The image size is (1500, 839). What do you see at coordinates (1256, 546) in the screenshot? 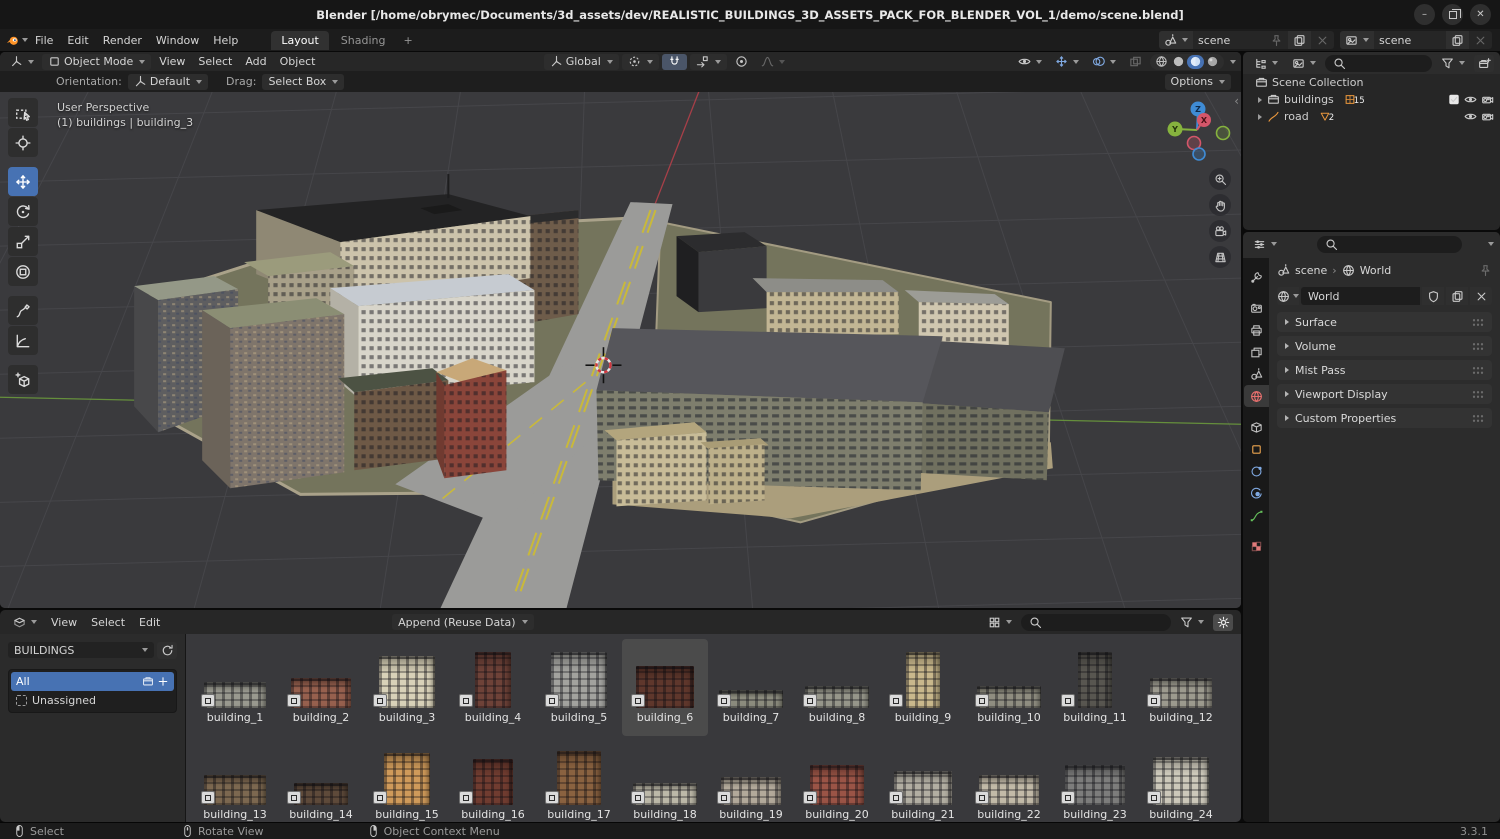
I see `properties-tab-material` at bounding box center [1256, 546].